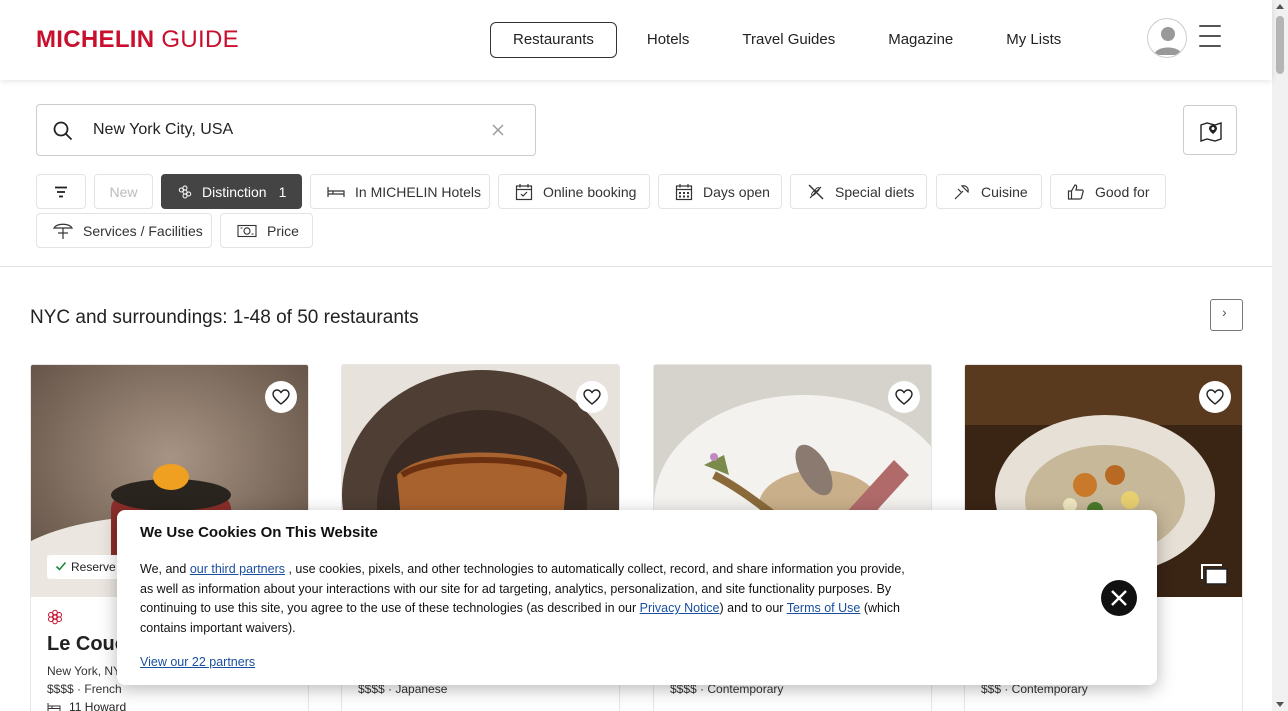 This screenshot has width=1288, height=711. Describe the element at coordinates (920, 40) in the screenshot. I see `nav-magazine: Magazine` at that location.